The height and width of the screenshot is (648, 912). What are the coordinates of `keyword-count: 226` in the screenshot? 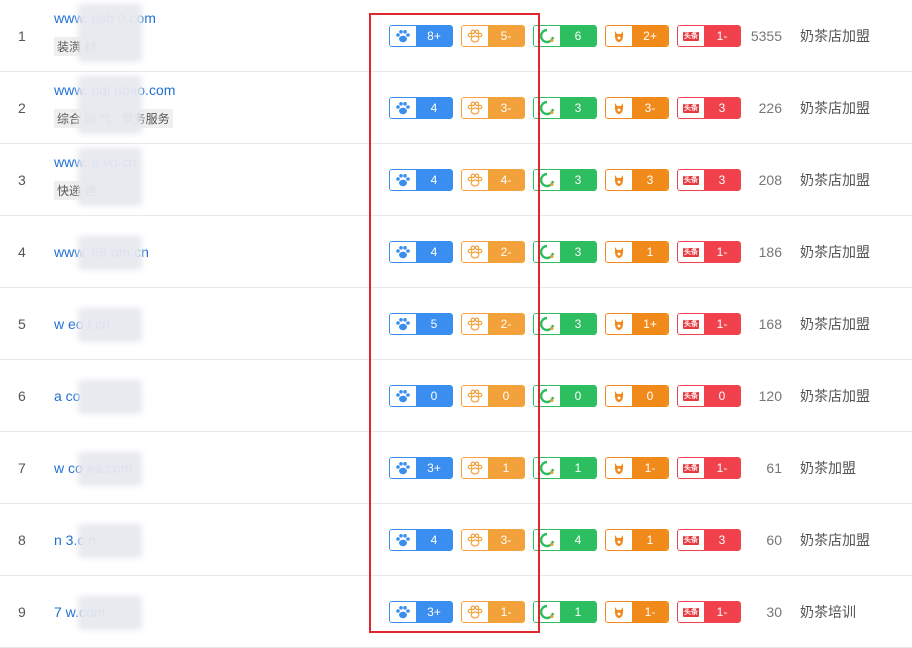 It's located at (770, 108).